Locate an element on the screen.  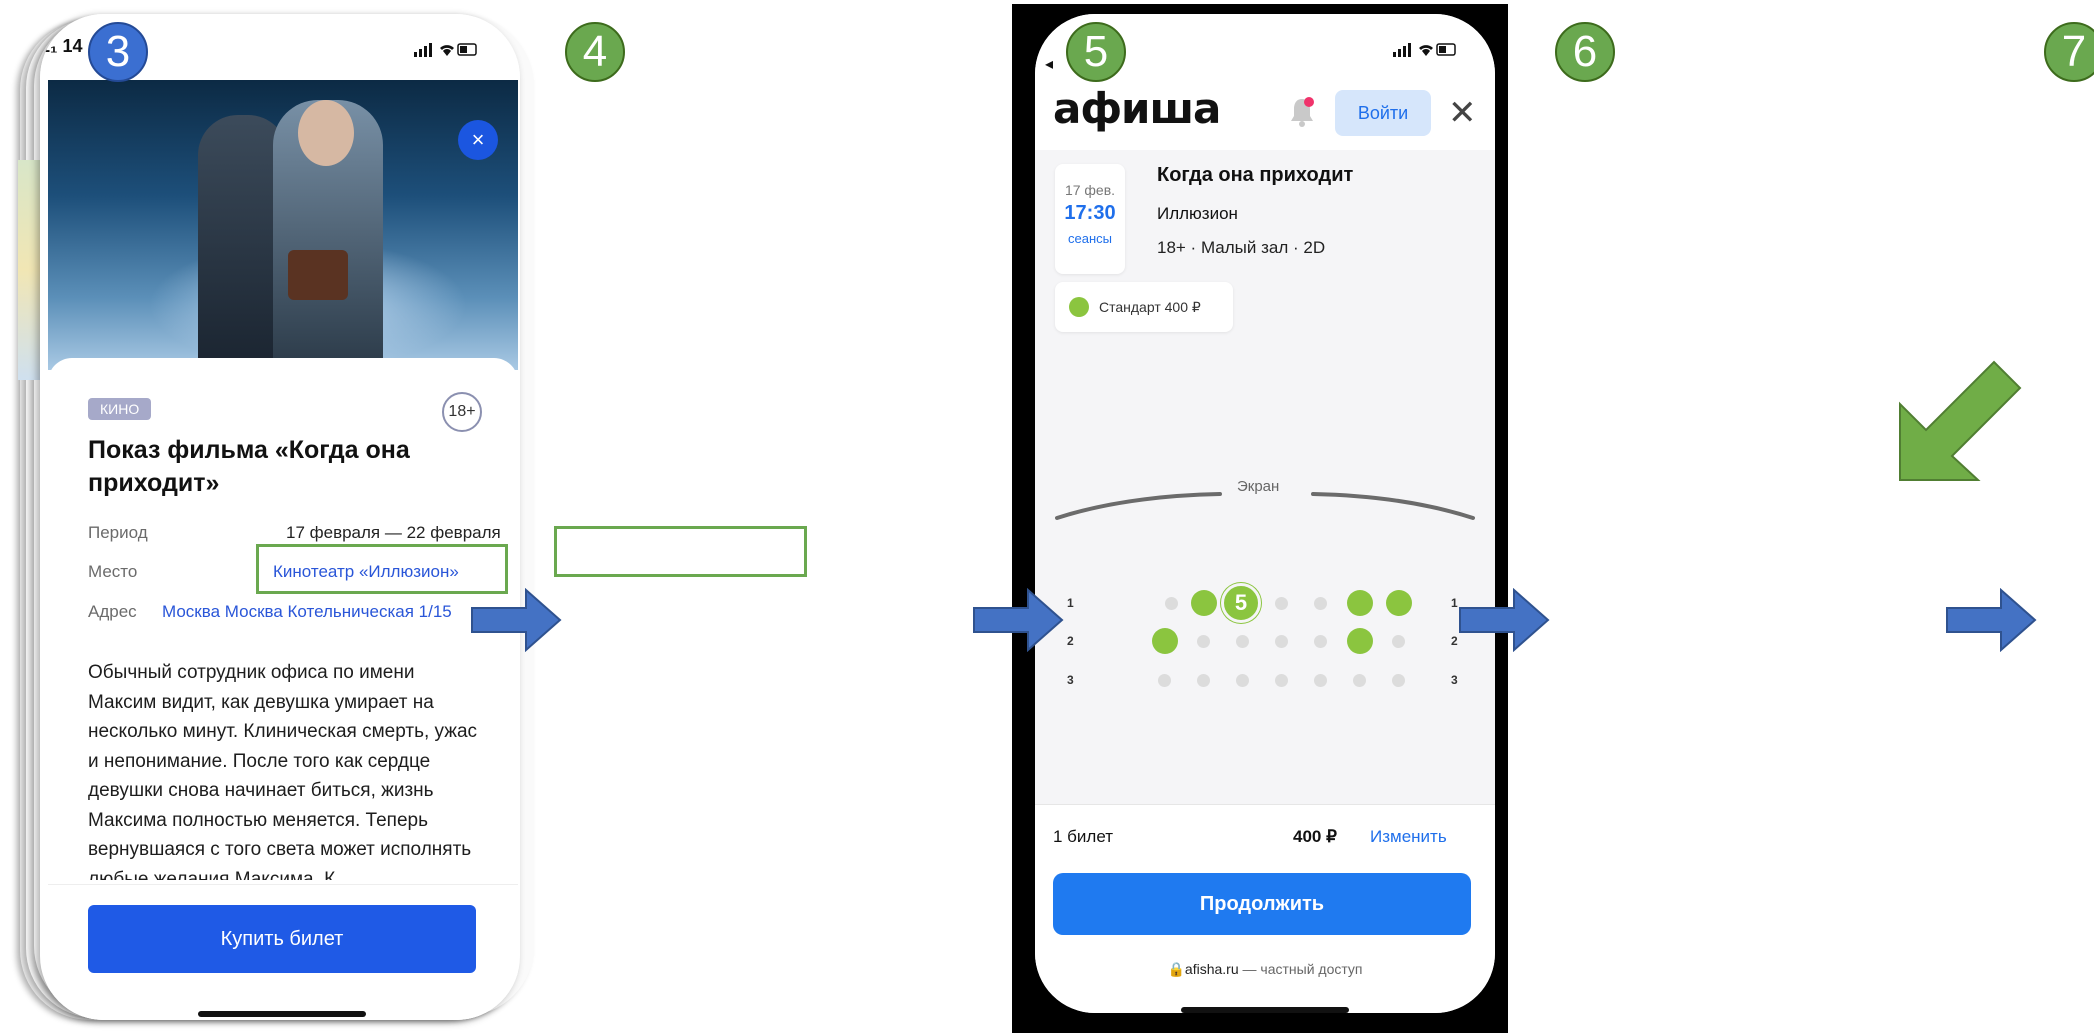
empty-highlight-box is located at coordinates (680, 551).